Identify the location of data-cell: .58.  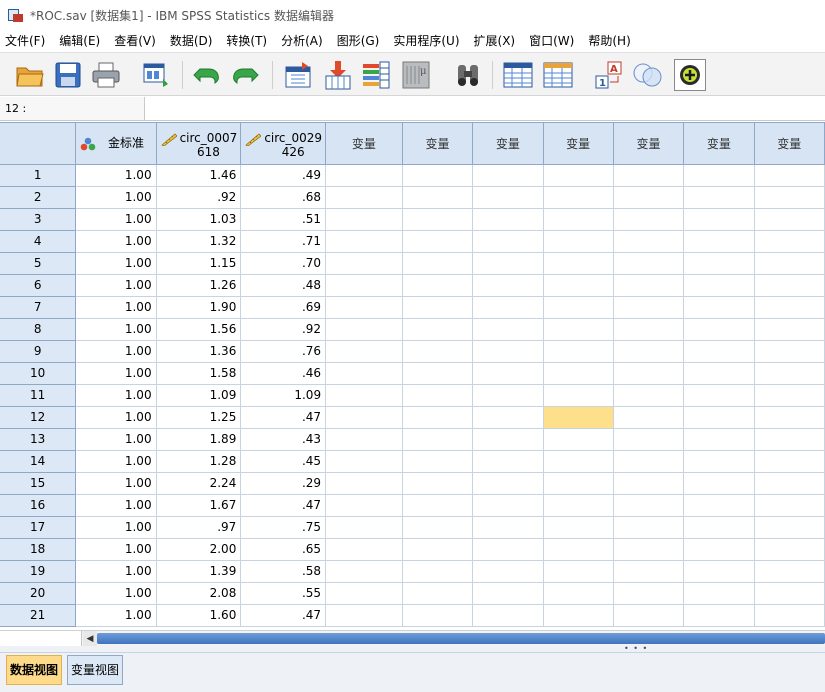
(283, 571).